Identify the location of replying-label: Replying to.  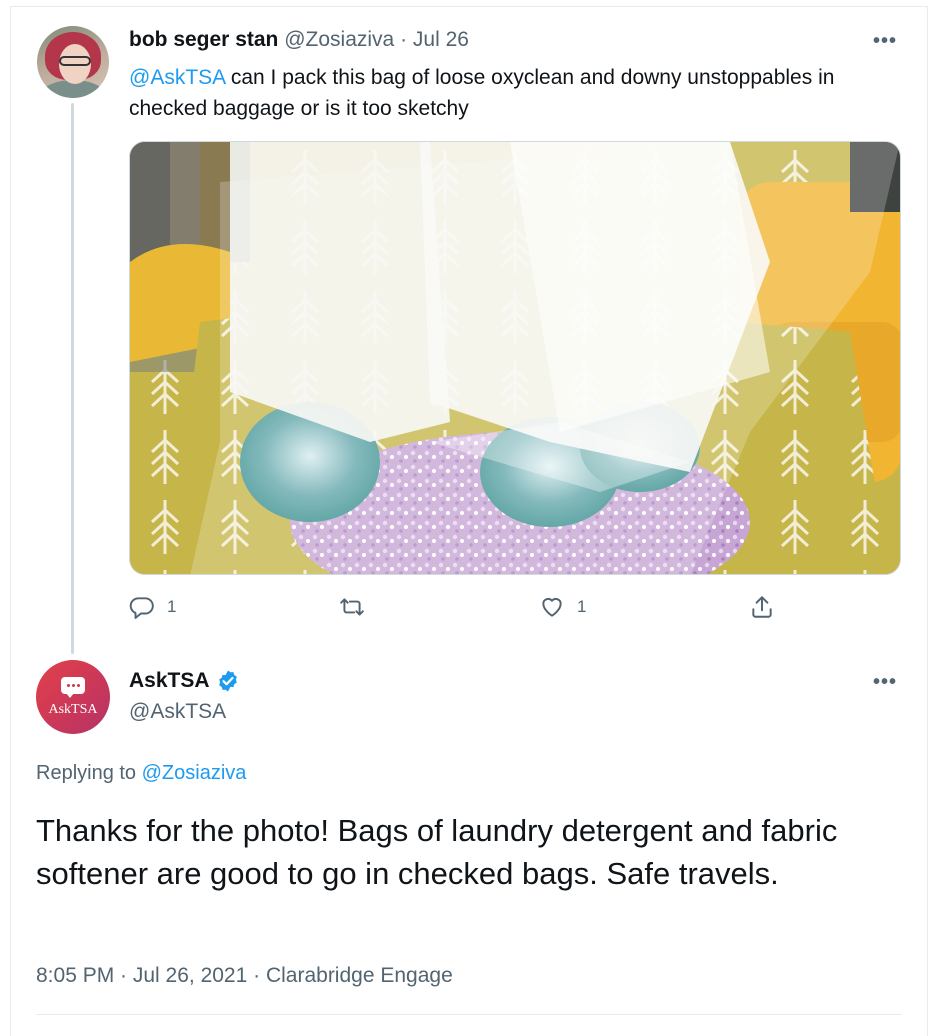
(89, 773).